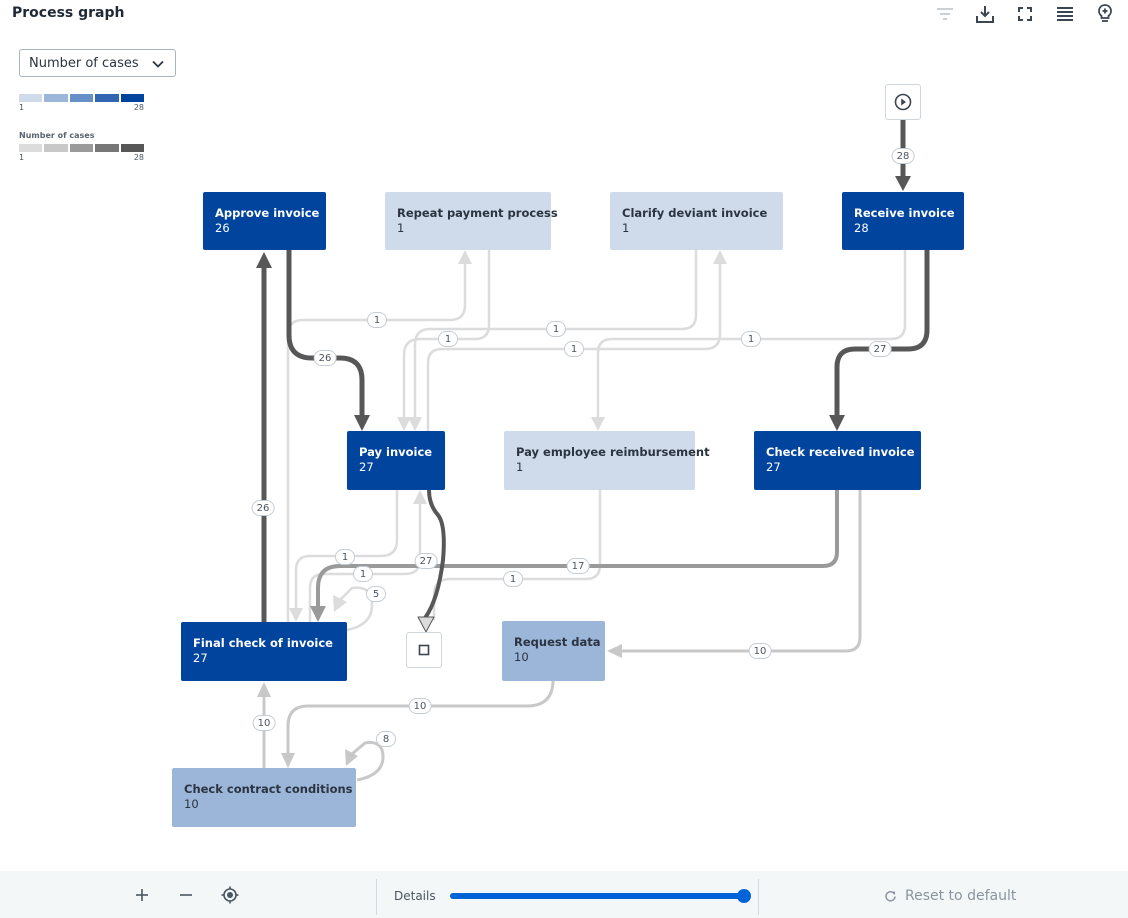 The height and width of the screenshot is (918, 1128). I want to click on node-label: Receive invoice, so click(904, 213).